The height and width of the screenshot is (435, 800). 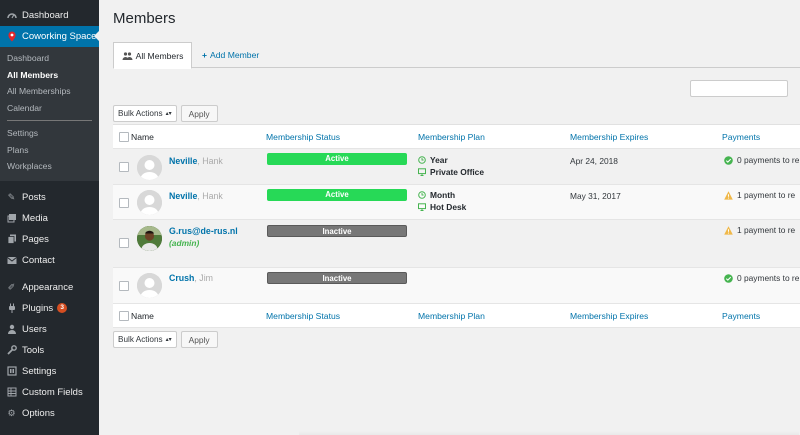 I want to click on payments-status: 0 payments to re, so click(x=761, y=278).